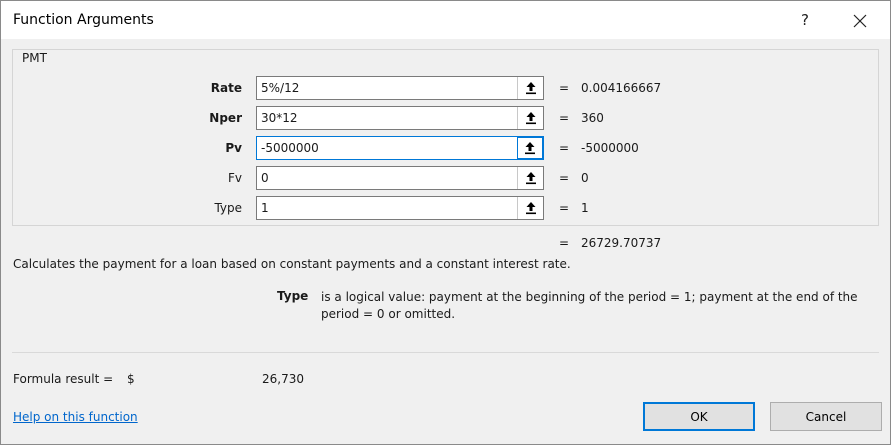 The image size is (891, 445). Describe the element at coordinates (226, 88) in the screenshot. I see `rate-label: Rate` at that location.